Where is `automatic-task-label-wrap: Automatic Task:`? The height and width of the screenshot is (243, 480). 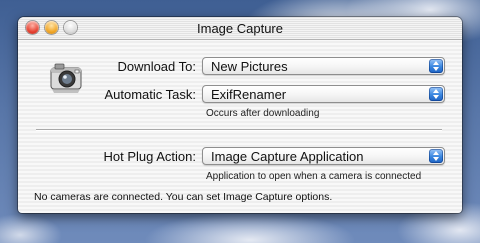
automatic-task-label-wrap: Automatic Task: is located at coordinates (107, 95).